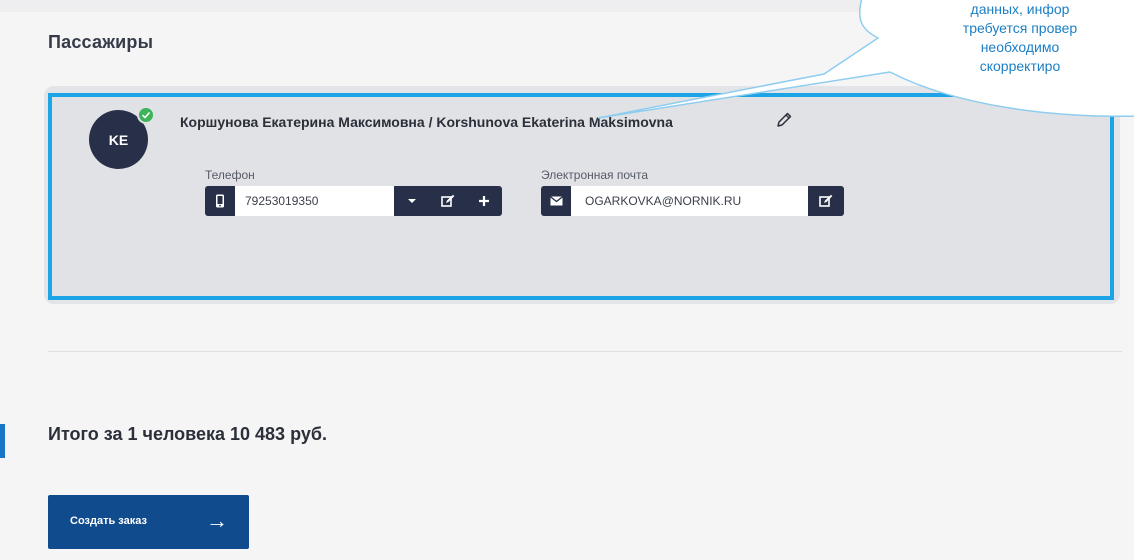 The image size is (1134, 560). What do you see at coordinates (567, 6) in the screenshot?
I see `top-strip` at bounding box center [567, 6].